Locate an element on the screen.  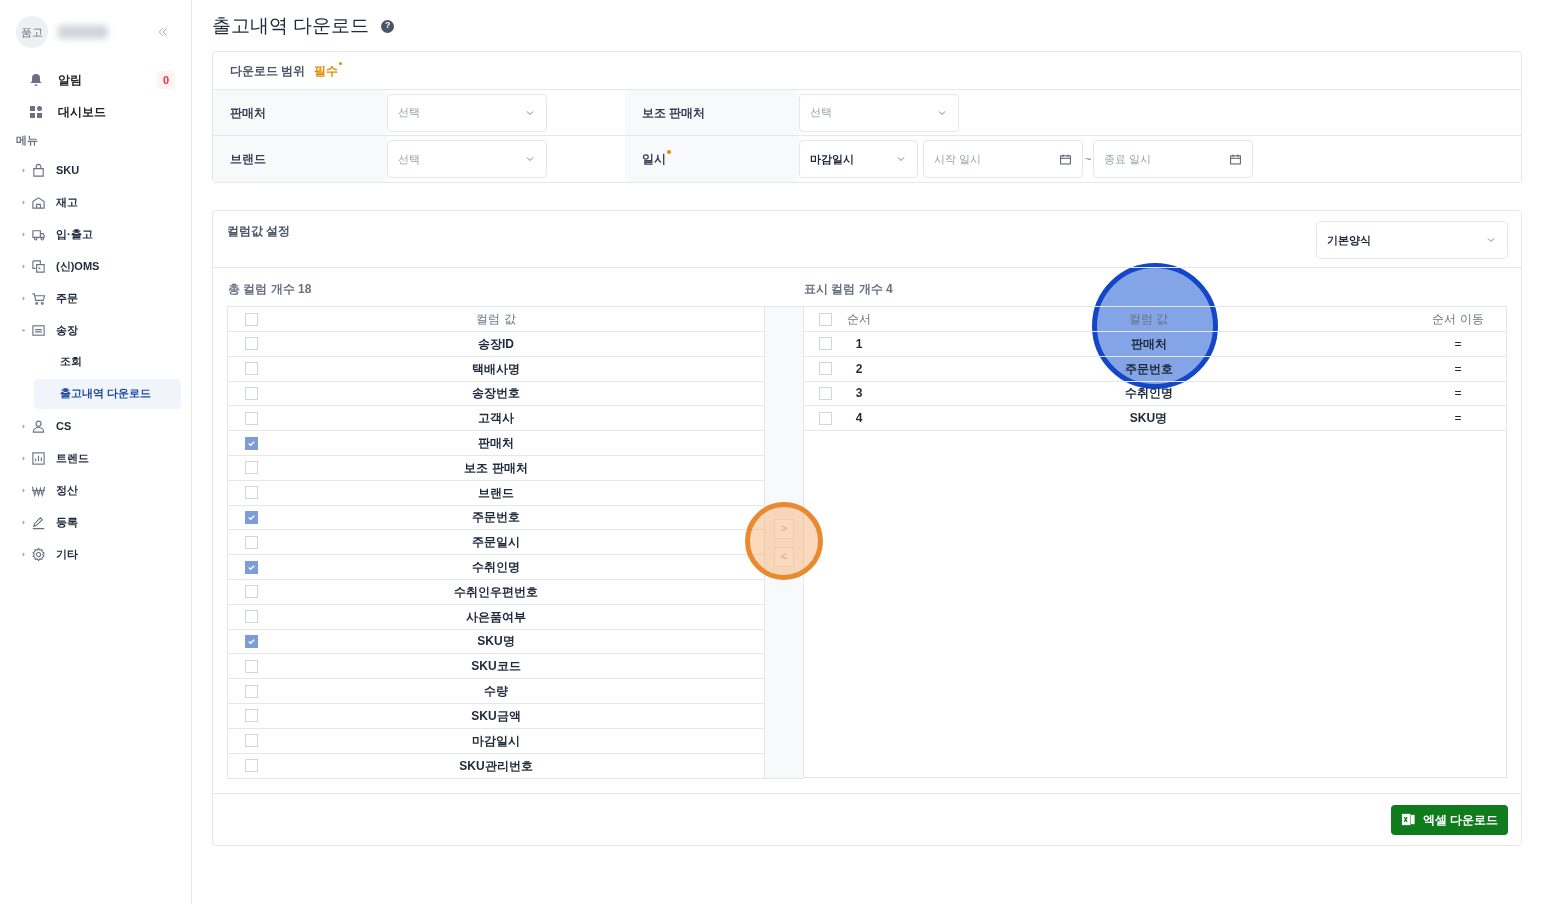
table-cell-text: 수취인우편번호 is located at coordinates (496, 592).